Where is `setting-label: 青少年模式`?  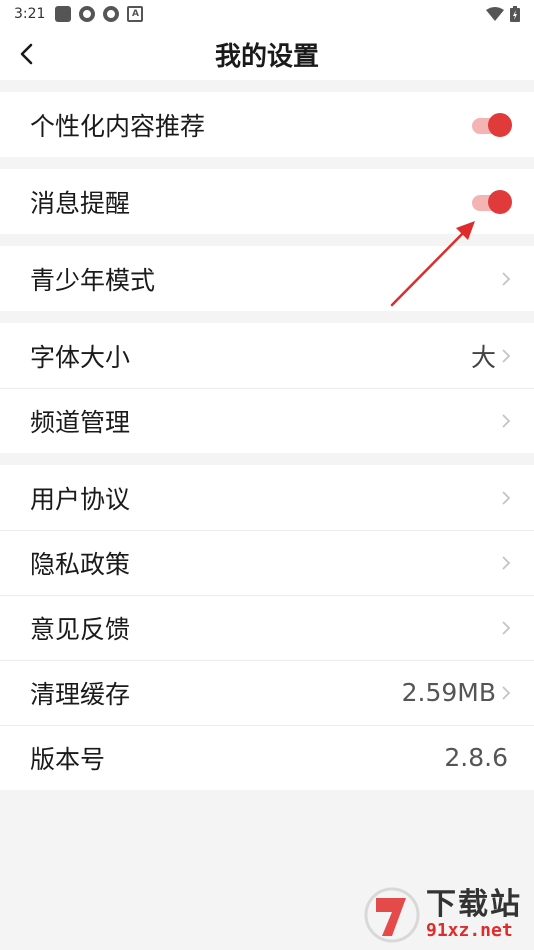 setting-label: 青少年模式 is located at coordinates (93, 280).